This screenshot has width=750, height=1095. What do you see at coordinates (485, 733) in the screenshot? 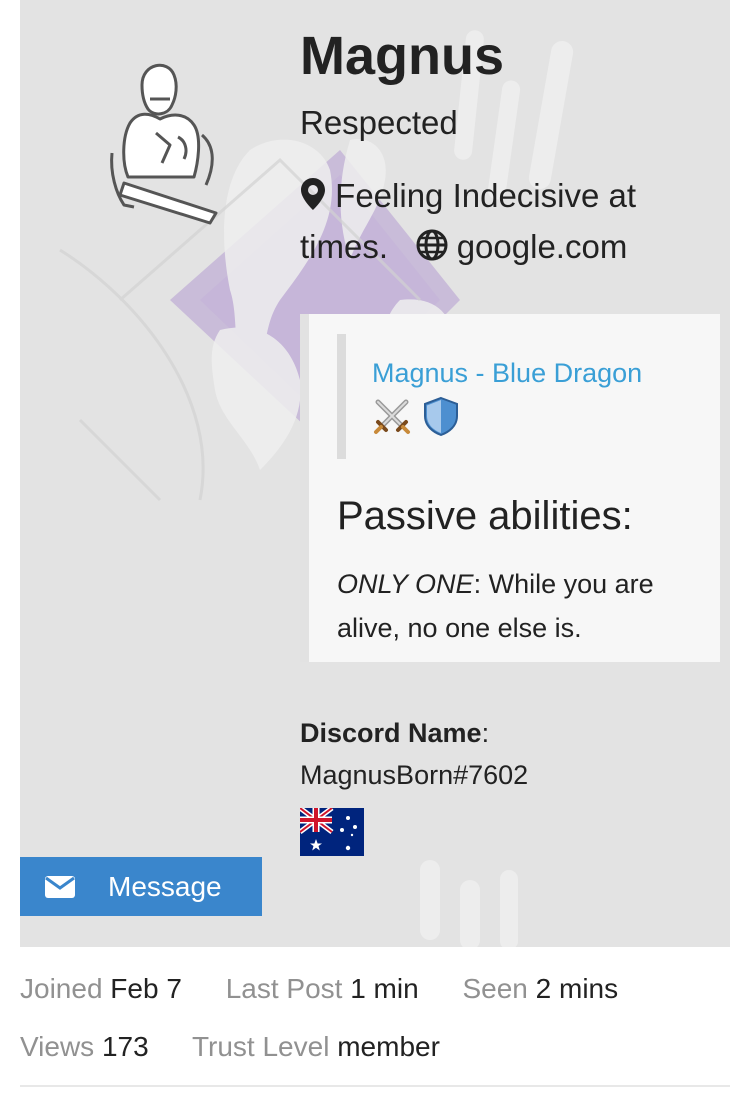
I see `discord-colon: :` at bounding box center [485, 733].